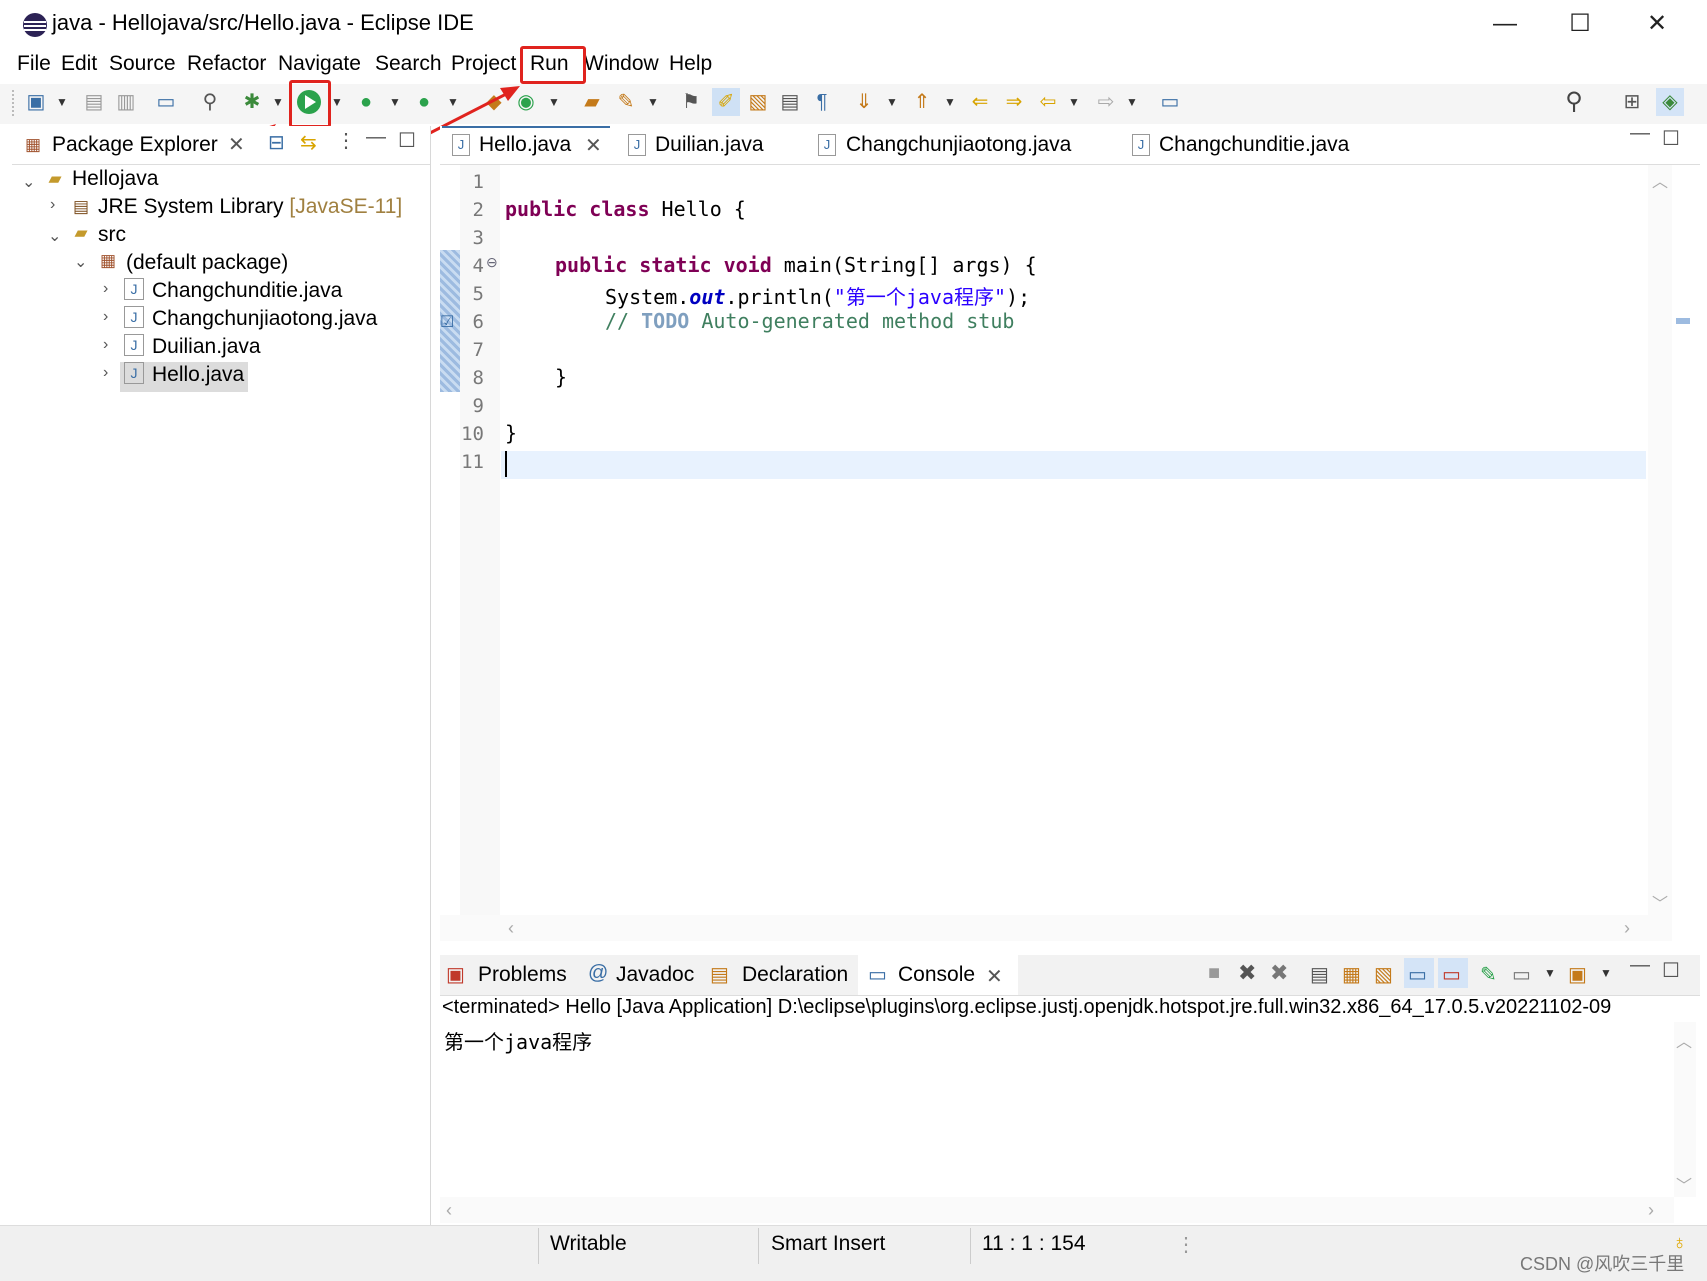 This screenshot has width=1707, height=1281. Describe the element at coordinates (1417, 974) in the screenshot. I see `show-stdout-icon: ▭` at that location.